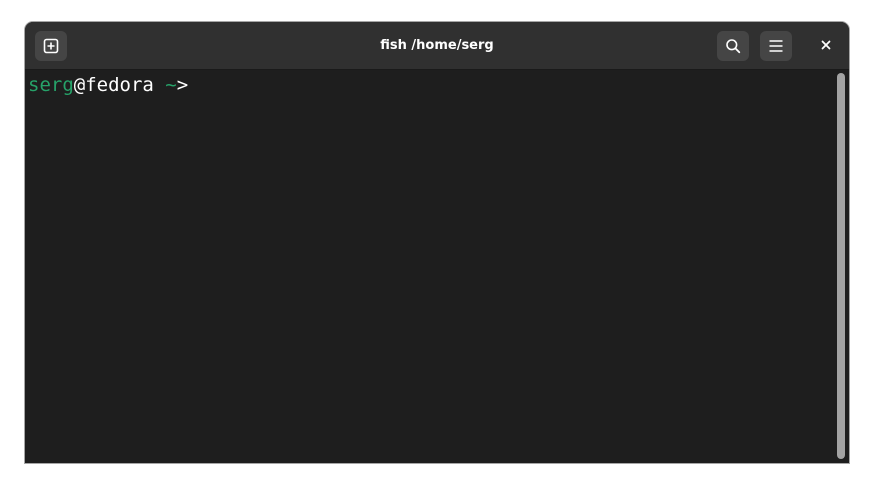 The image size is (874, 491). I want to click on prompt-user: serg, so click(51, 85).